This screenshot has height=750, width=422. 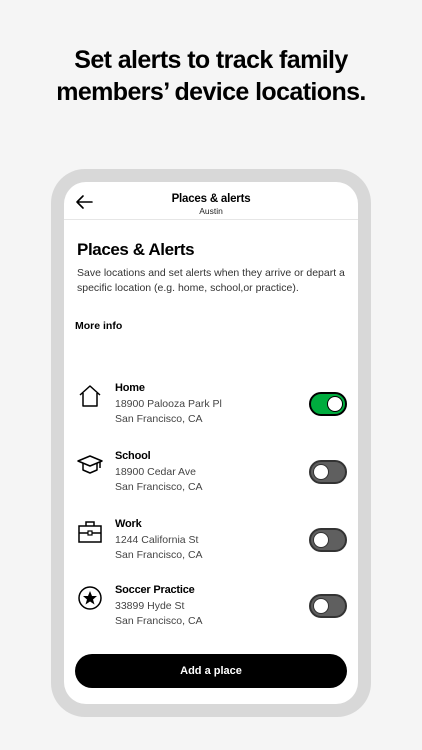 What do you see at coordinates (211, 211) in the screenshot?
I see `nav-subtitle: Austin` at bounding box center [211, 211].